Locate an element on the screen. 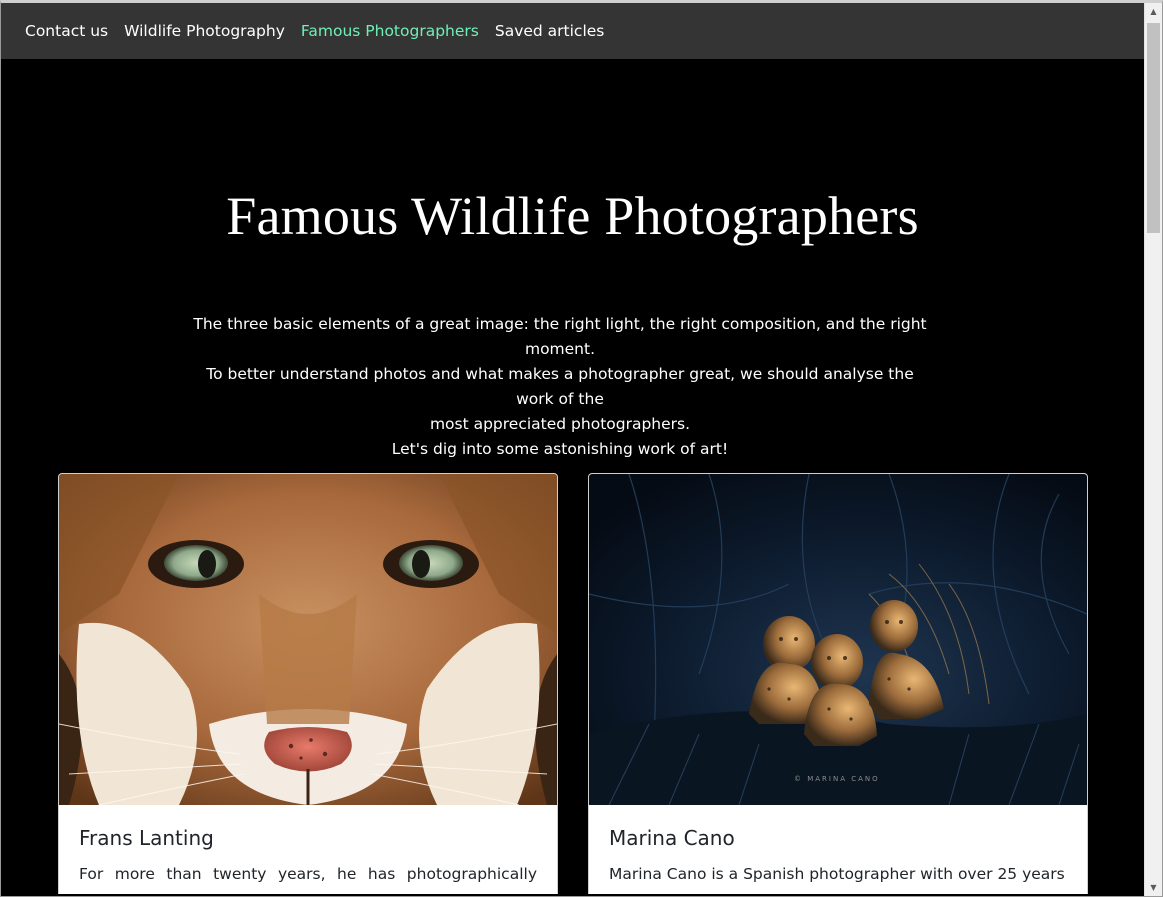  nav-saved-articles: Saved articles is located at coordinates (550, 31).